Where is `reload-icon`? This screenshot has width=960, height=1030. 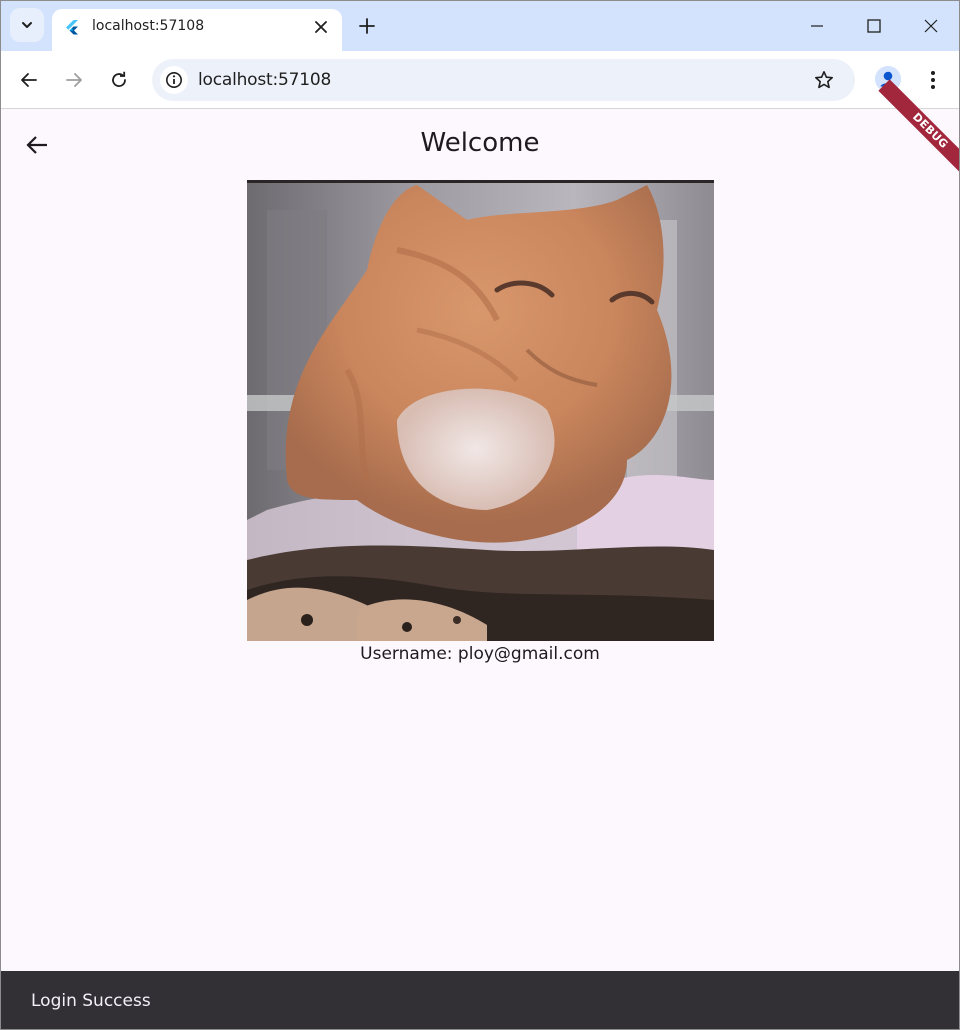
reload-icon is located at coordinates (119, 79).